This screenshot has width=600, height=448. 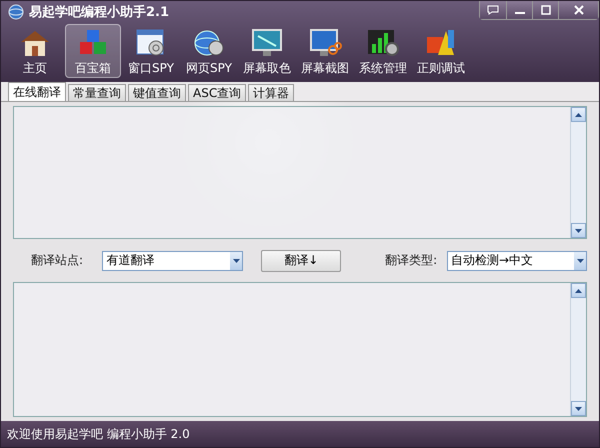 I want to click on toolbar-button: 屏幕截图, so click(x=325, y=51).